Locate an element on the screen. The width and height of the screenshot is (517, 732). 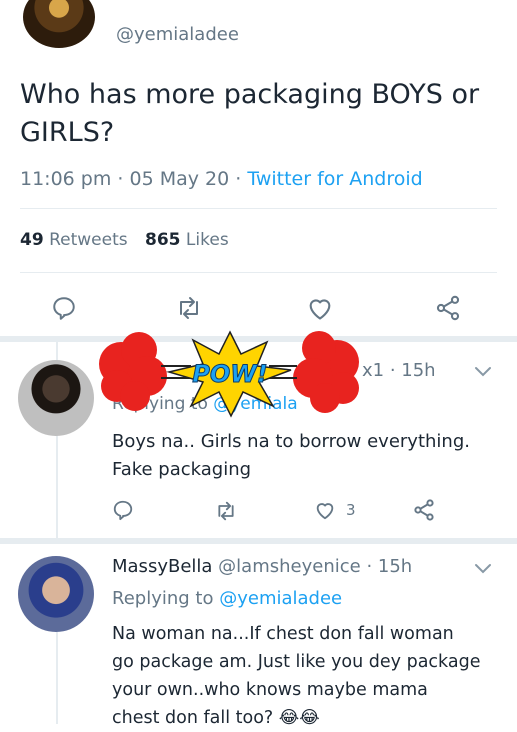
reply-author-name: MassyBella is located at coordinates (162, 566).